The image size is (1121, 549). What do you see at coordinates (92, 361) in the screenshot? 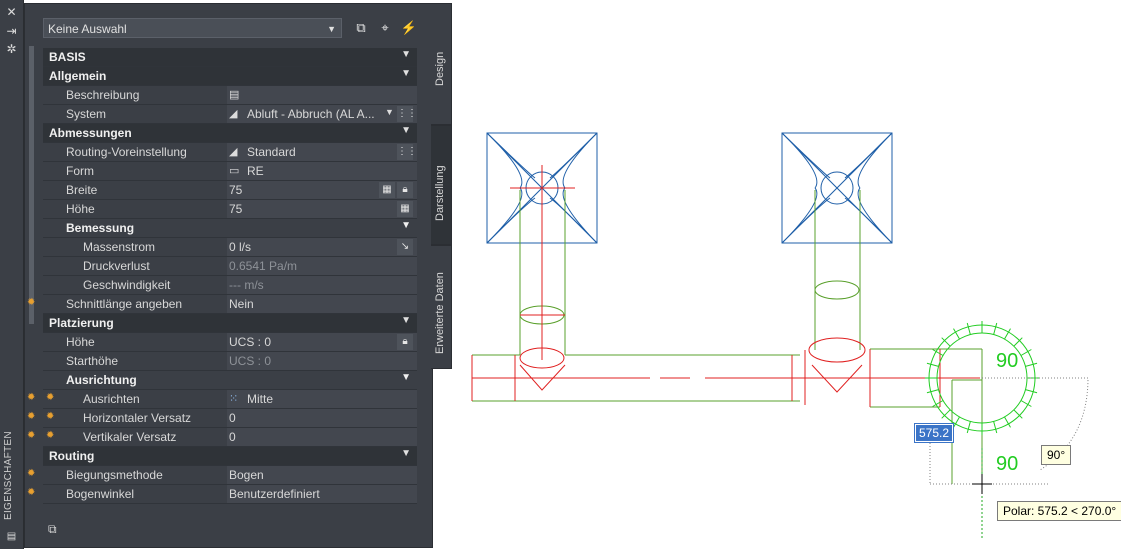
I see `prop-label: Starthöhe` at bounding box center [92, 361].